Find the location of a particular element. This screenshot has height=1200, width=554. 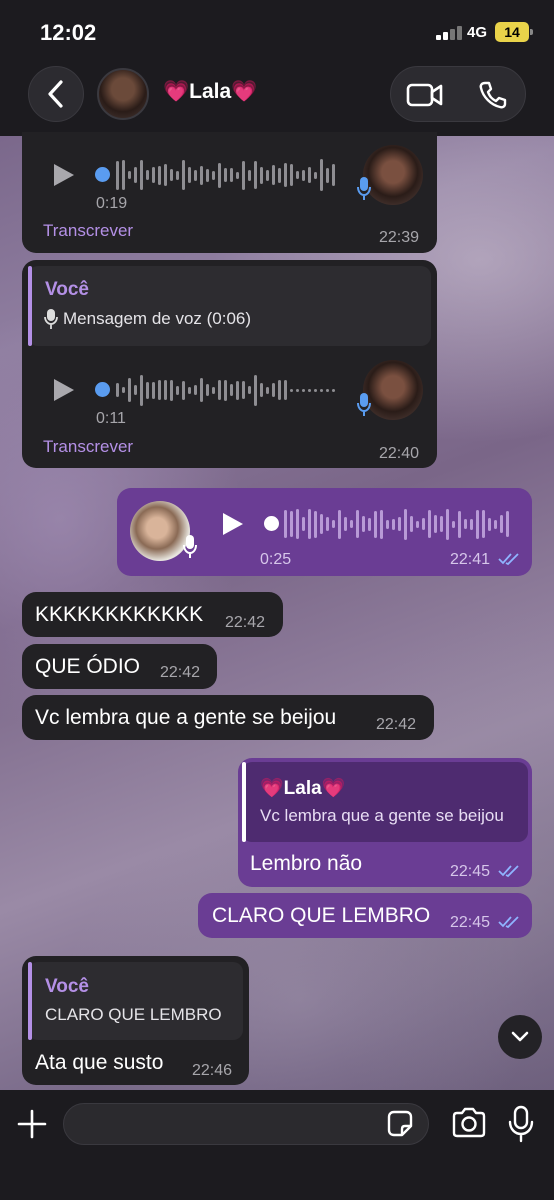

reply-text: Vc lembra que a gente se beijou is located at coordinates (382, 815).